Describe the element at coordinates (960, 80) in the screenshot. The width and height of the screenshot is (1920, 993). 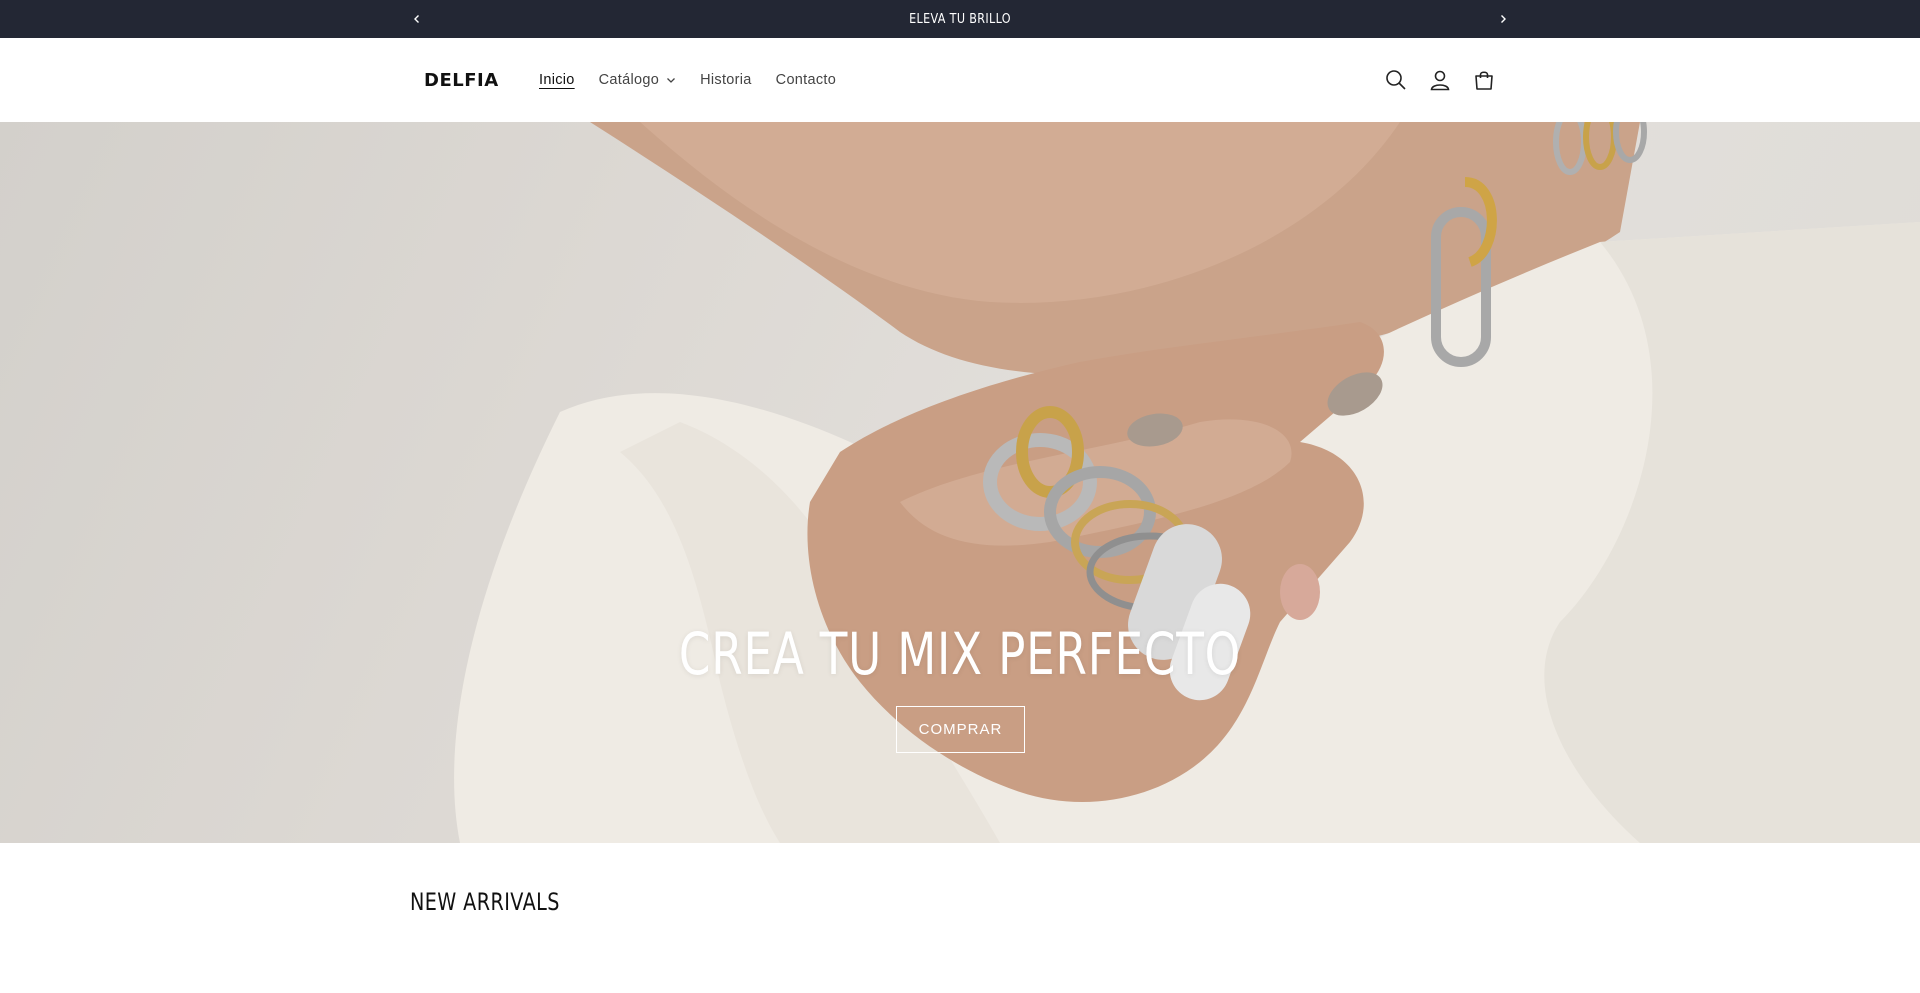
I see `site-header: DELFIA Inicio Catálogo Historia Contacto` at that location.